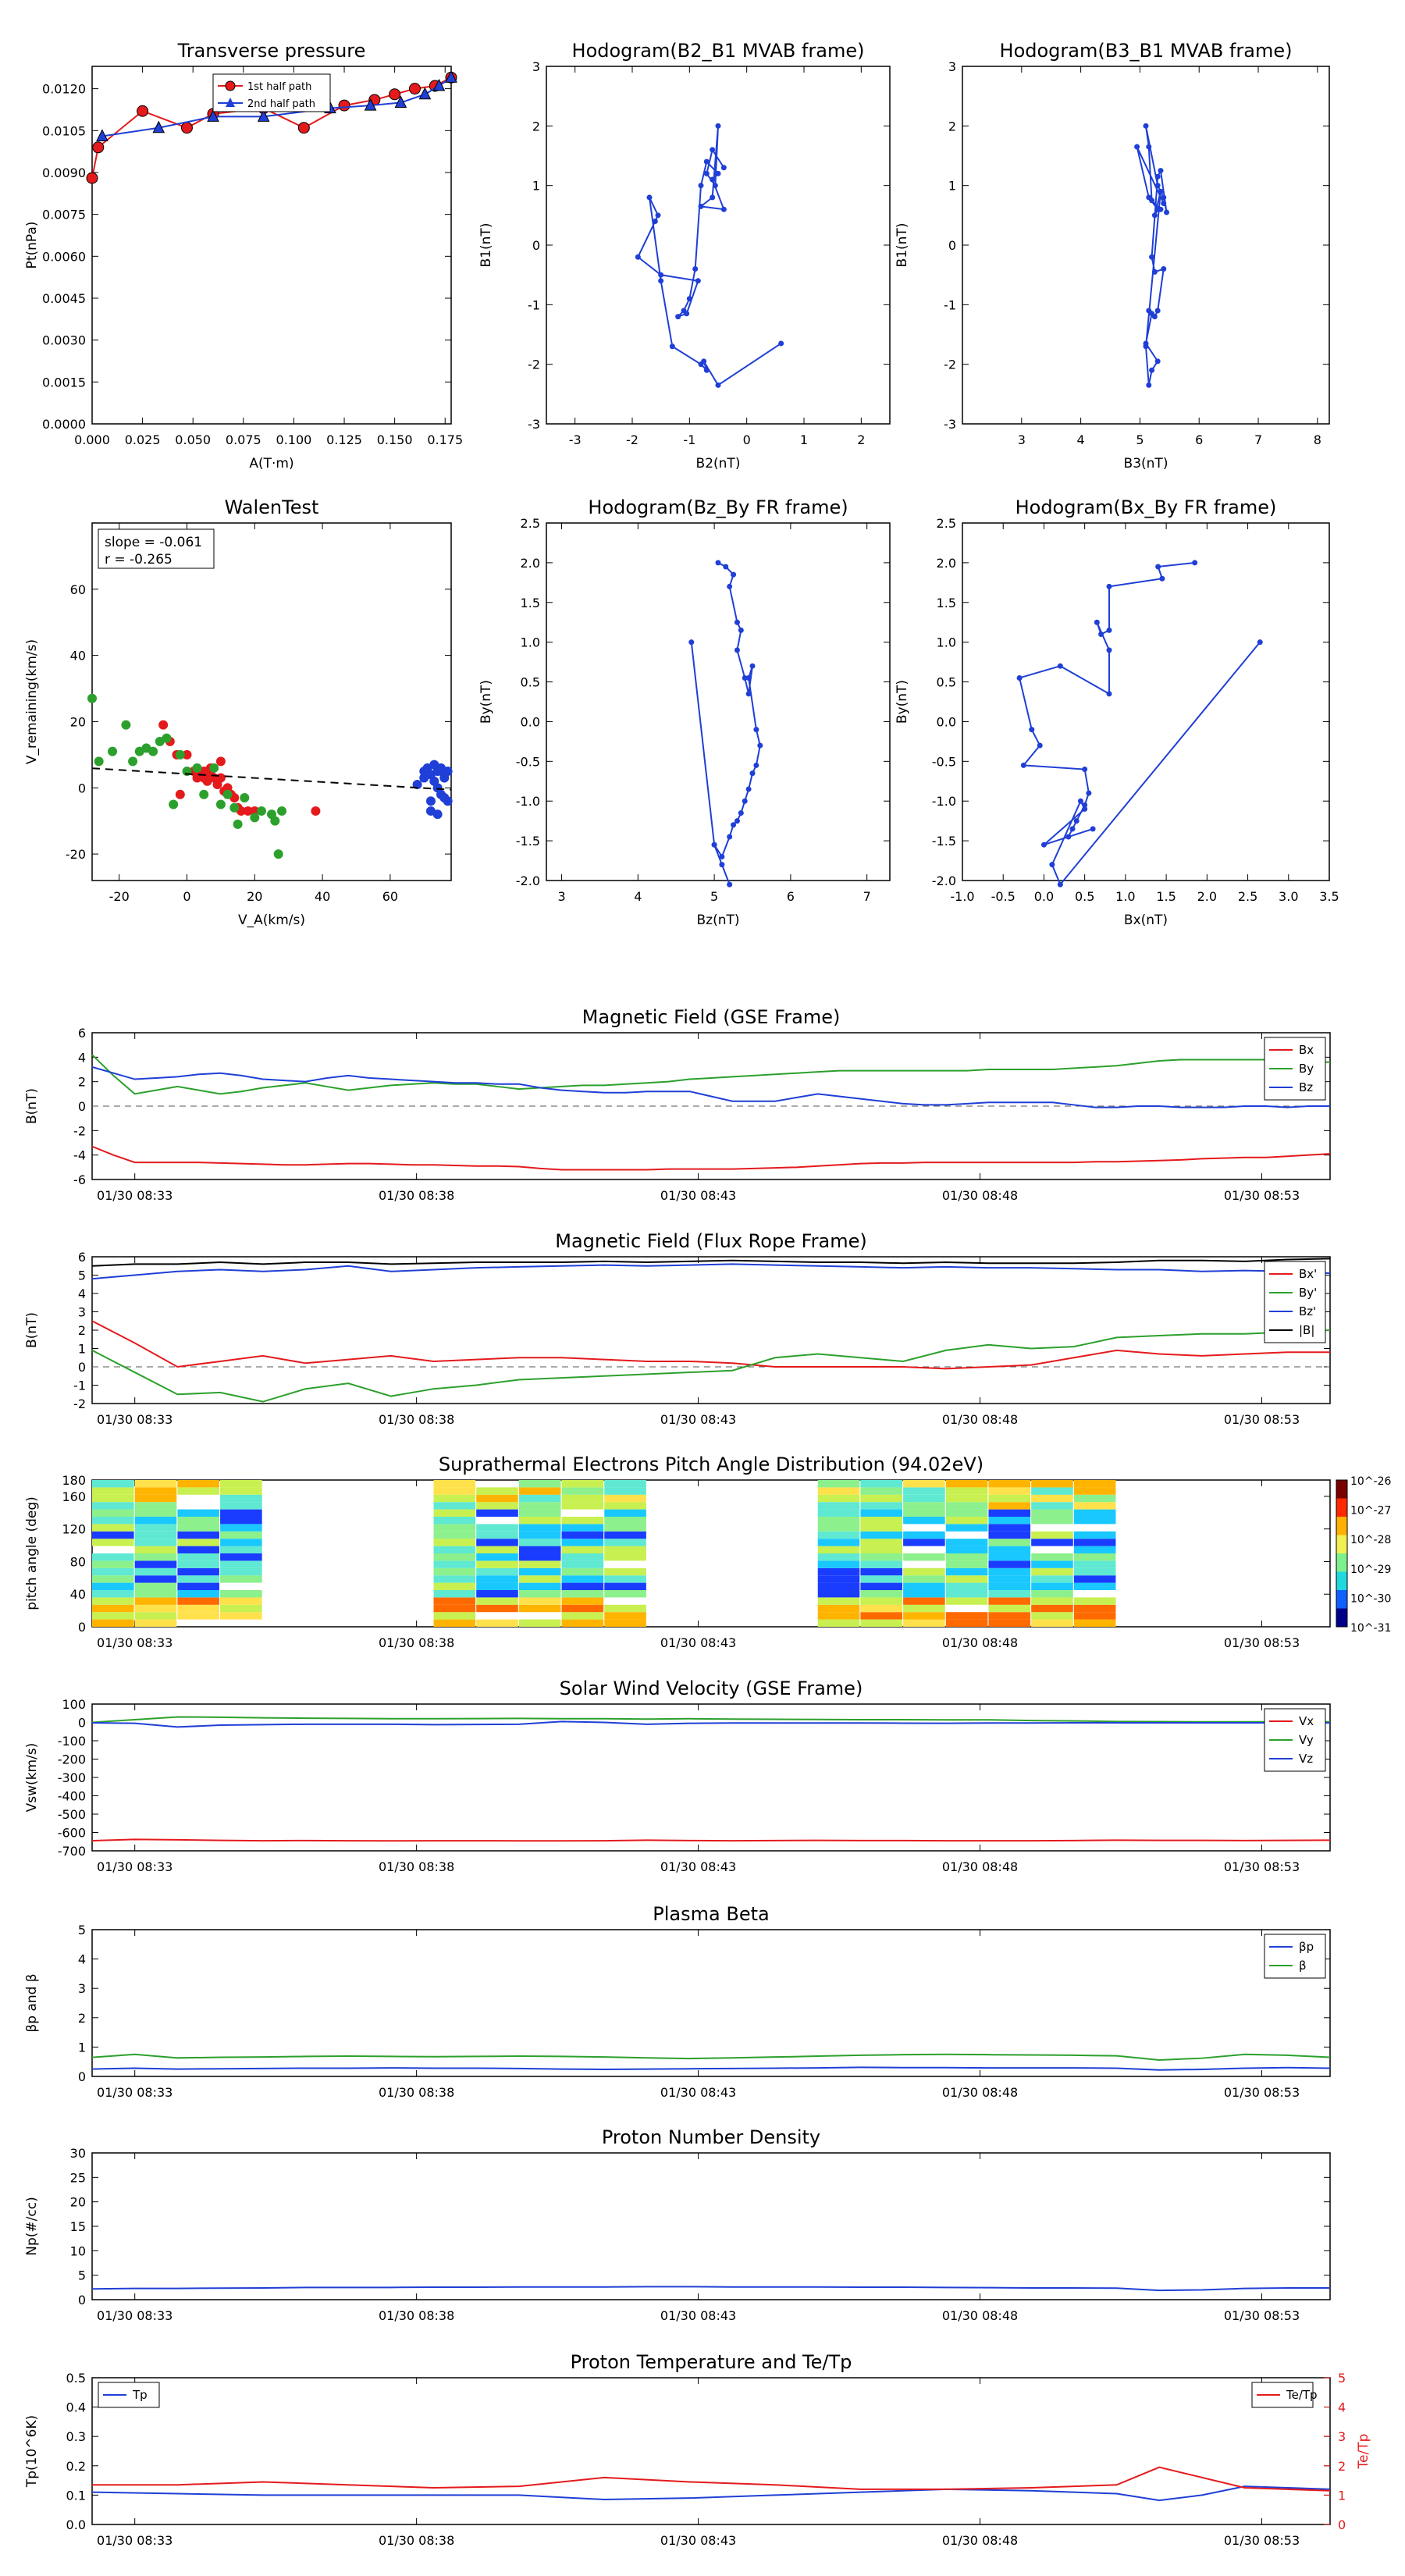 The width and height of the screenshot is (1405, 2576). I want to click on beta-xtick-label: 01/30 08:53, so click(1262, 2092).